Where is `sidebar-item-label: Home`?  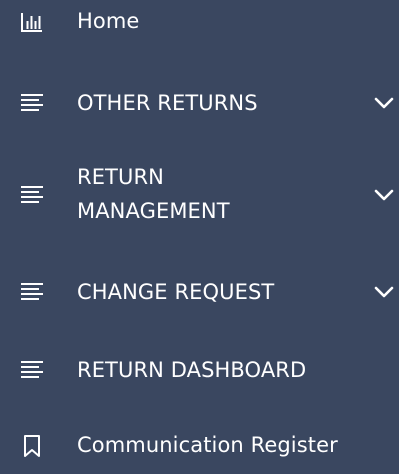 sidebar-item-label: Home is located at coordinates (108, 21).